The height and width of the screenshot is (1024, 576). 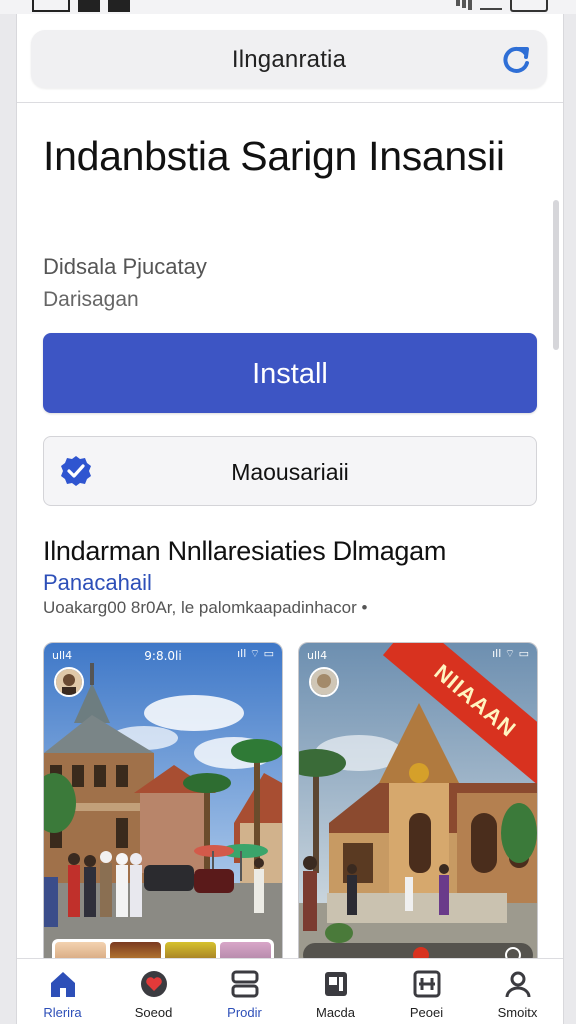 I want to click on screenshot-2: ull4 PlD 8 ıll ⌔ ▭ NIIAAAN, so click(x=418, y=808).